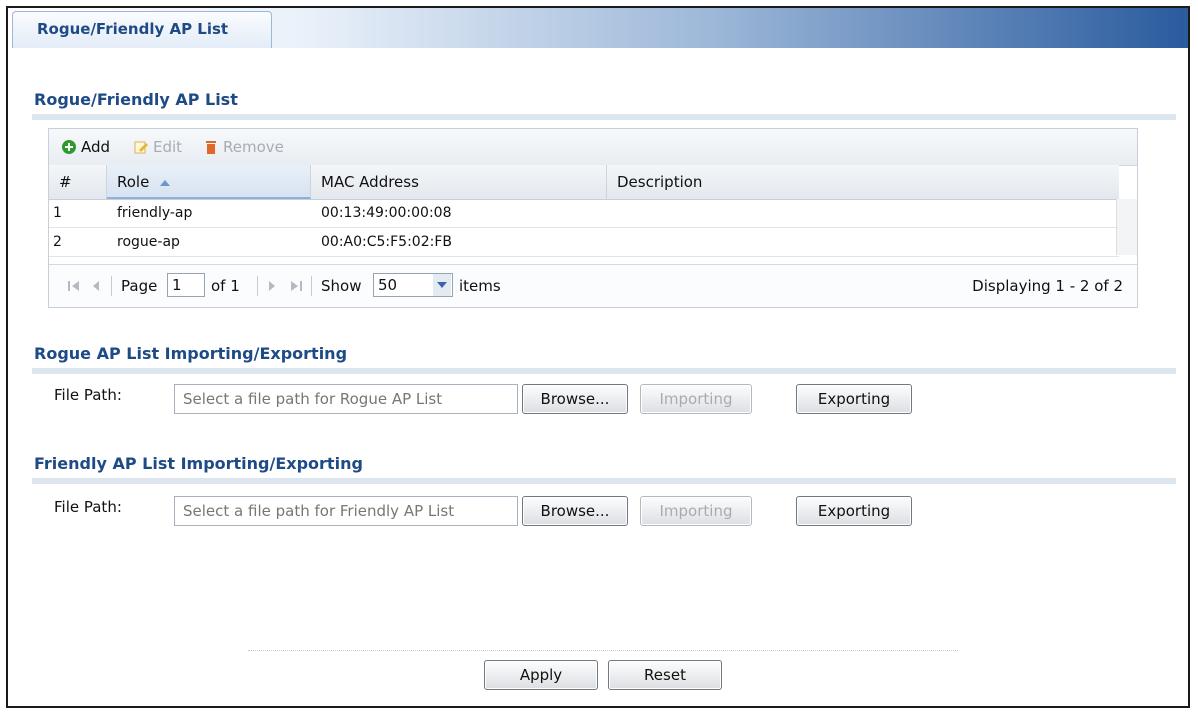  What do you see at coordinates (141, 147) in the screenshot?
I see `edit-icon` at bounding box center [141, 147].